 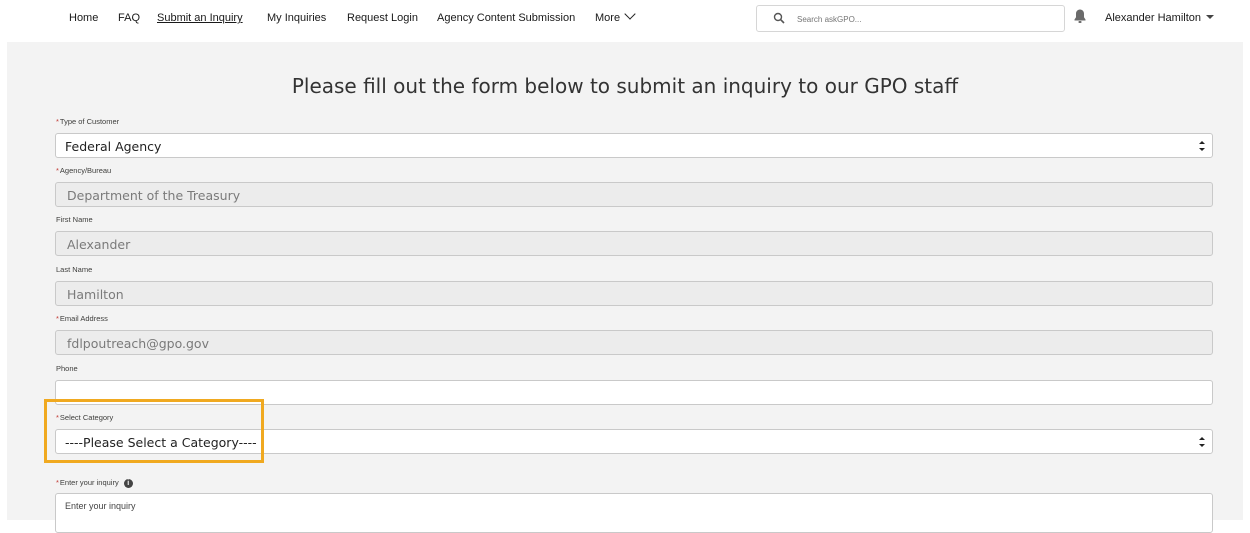 What do you see at coordinates (634, 243) in the screenshot?
I see `first-name-field: Alexander` at bounding box center [634, 243].